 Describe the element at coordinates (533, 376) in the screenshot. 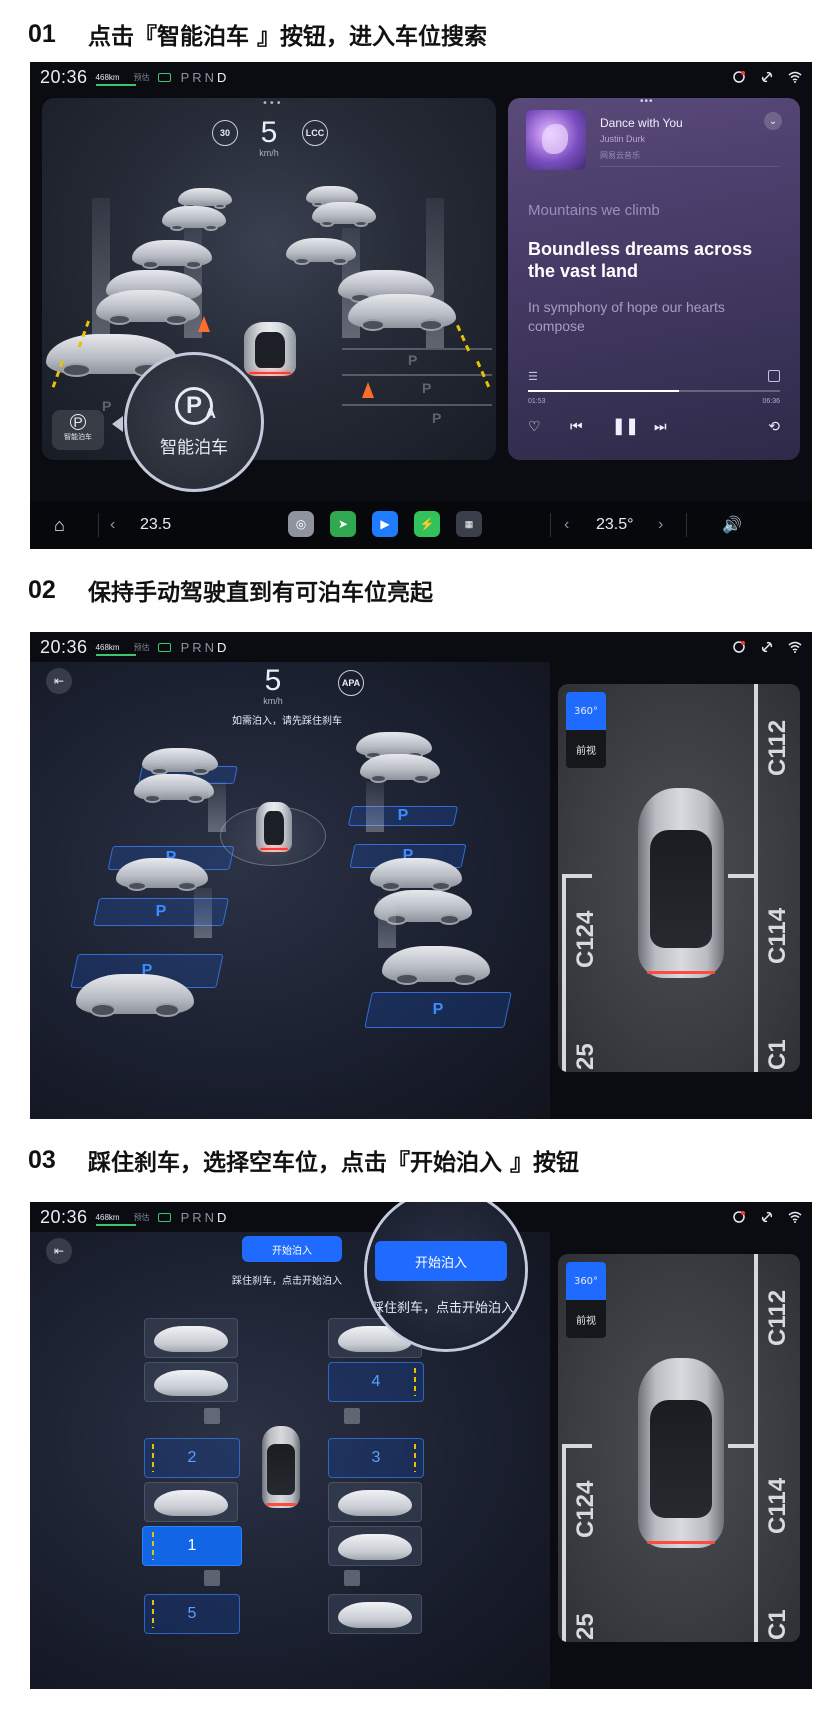

I see `playlist-icon: ☰` at that location.